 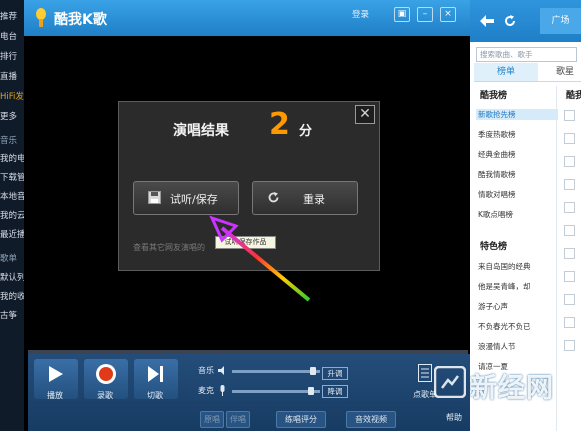 I want to click on microphone-logo-icon, so click(x=41, y=17).